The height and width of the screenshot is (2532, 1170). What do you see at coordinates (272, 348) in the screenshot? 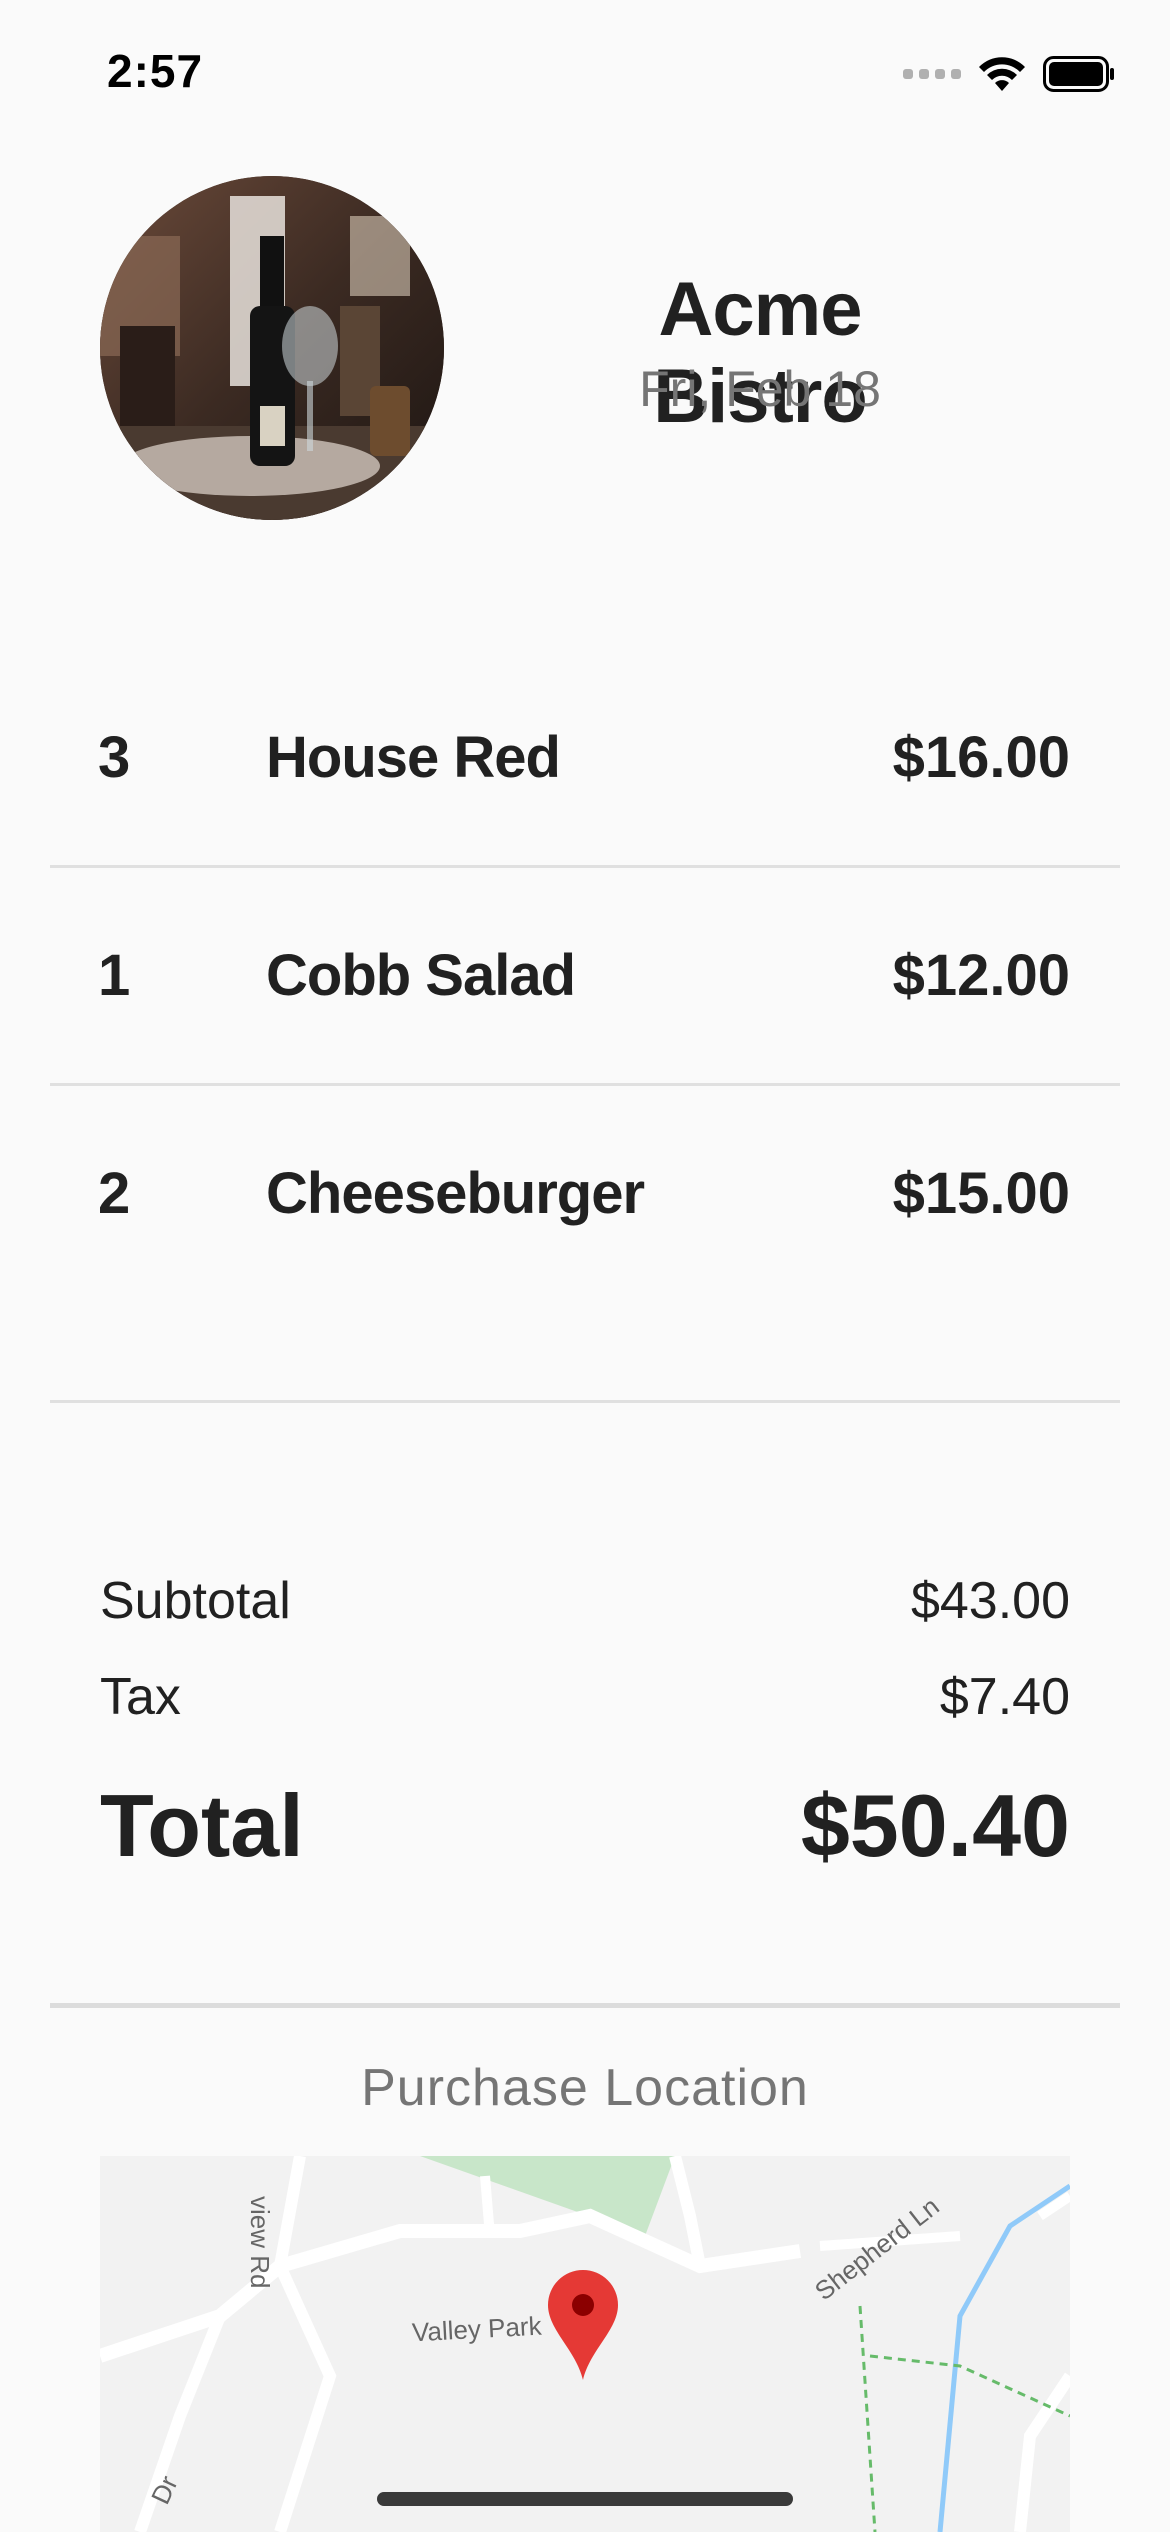
I see `merchant-photo` at bounding box center [272, 348].